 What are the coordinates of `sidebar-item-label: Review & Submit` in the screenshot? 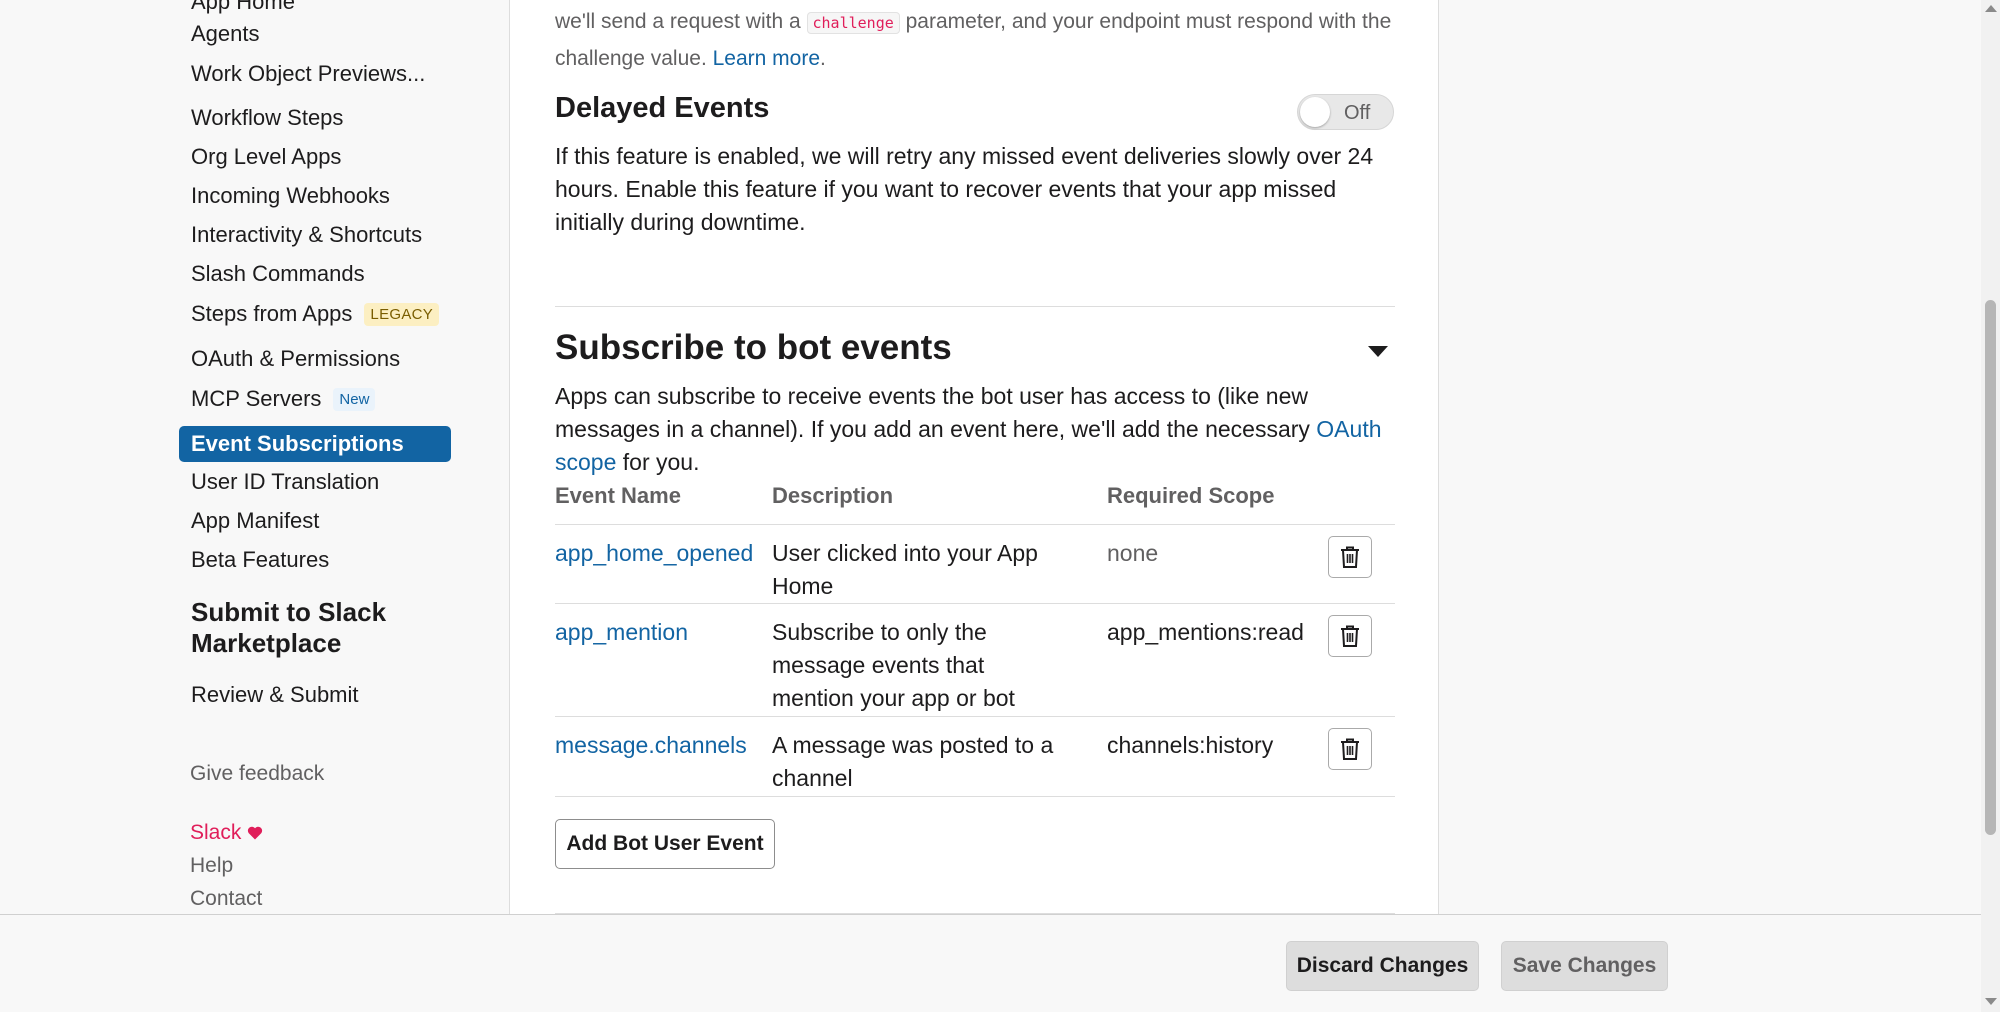 It's located at (275, 694).